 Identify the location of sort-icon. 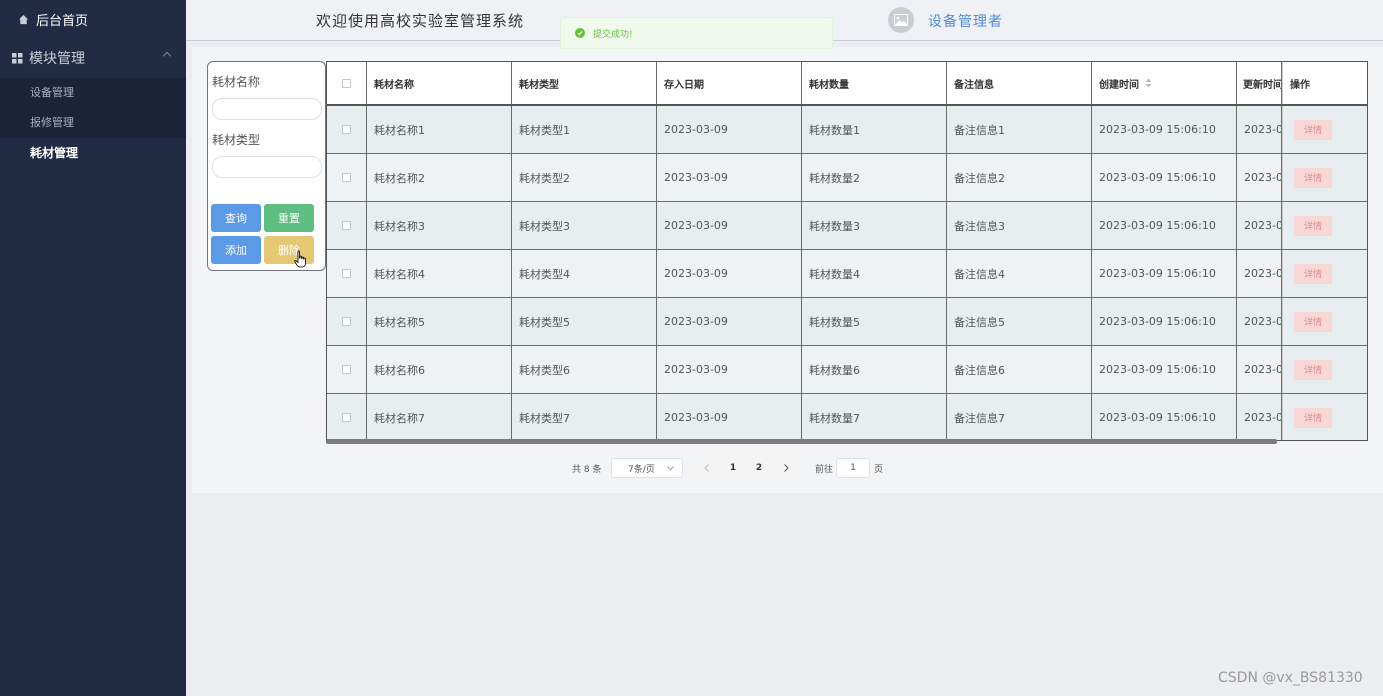
(1148, 83).